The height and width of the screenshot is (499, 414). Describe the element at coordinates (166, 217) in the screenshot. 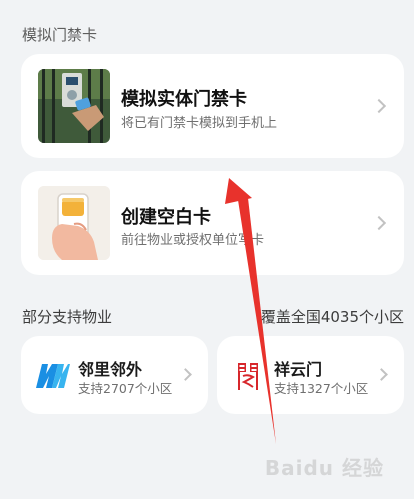

I see `blank-card-title: 创建空白卡` at that location.